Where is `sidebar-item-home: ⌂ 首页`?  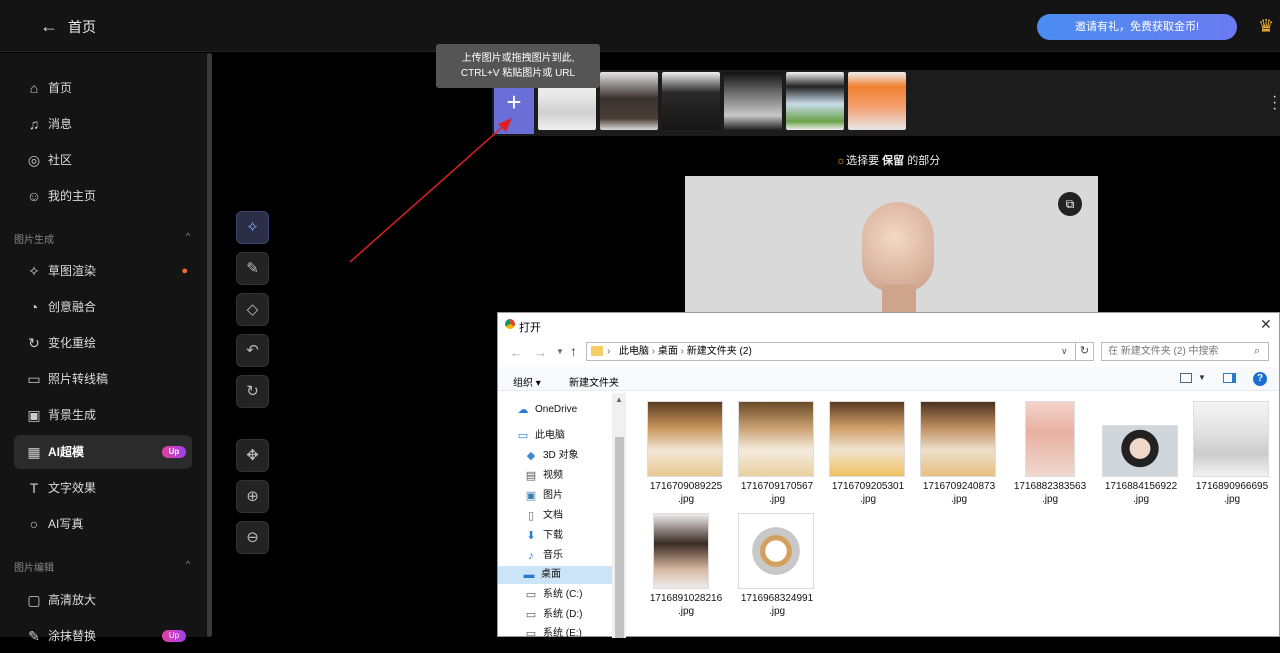
sidebar-item-home: ⌂ 首页 is located at coordinates (103, 88).